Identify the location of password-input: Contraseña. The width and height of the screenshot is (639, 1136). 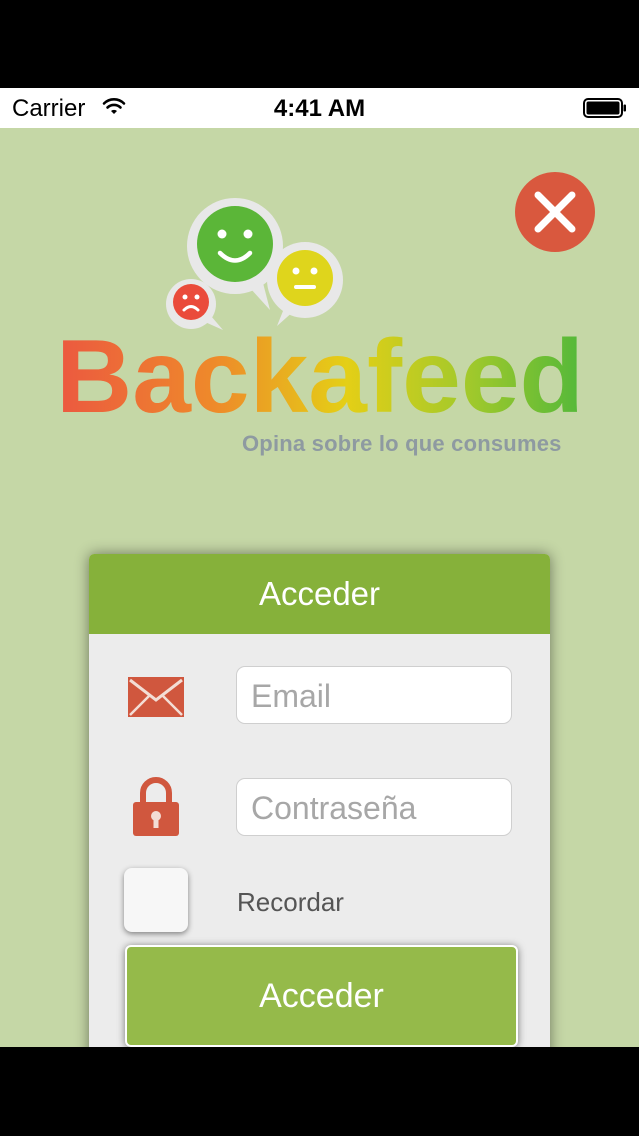
(374, 807).